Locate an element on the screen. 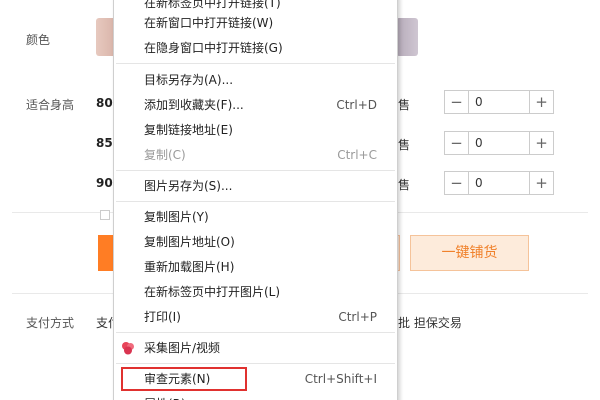 The image size is (600, 400). size-value: 80 is located at coordinates (104, 103).